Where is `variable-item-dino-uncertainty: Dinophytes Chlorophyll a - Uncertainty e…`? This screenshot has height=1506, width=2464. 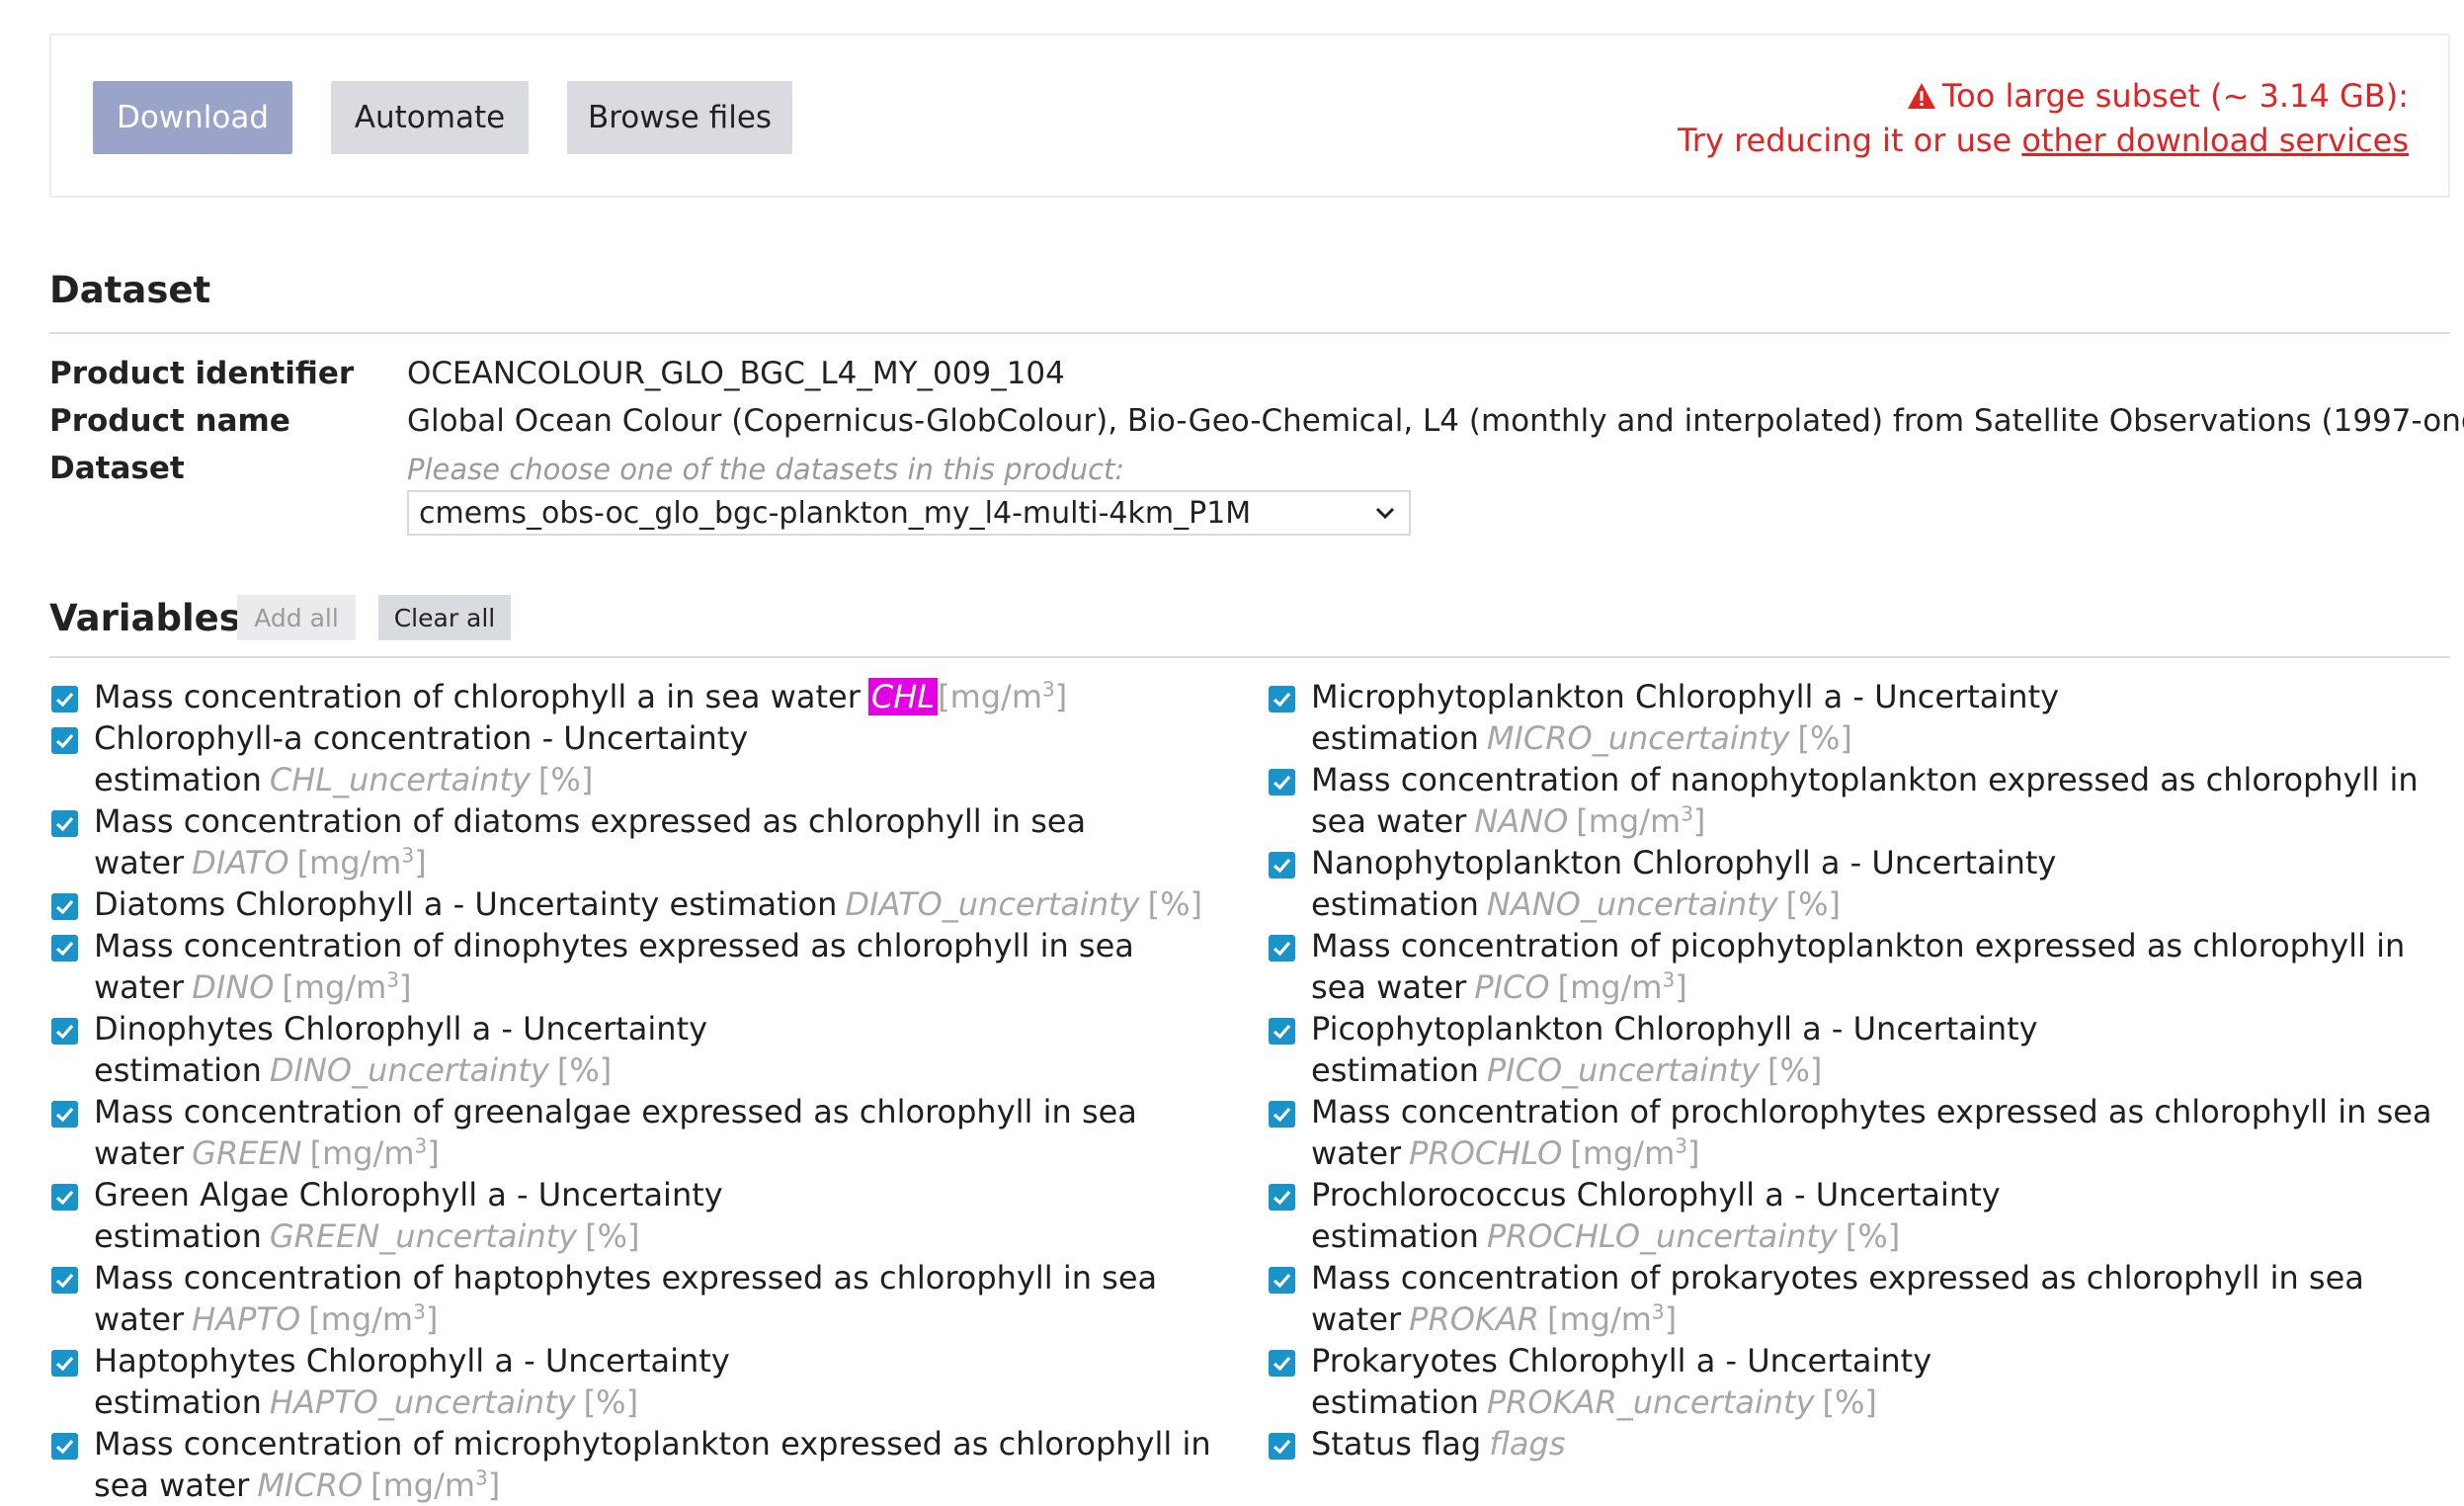 variable-item-dino-uncertainty: Dinophytes Chlorophyll a - Uncertainty e… is located at coordinates (637, 1049).